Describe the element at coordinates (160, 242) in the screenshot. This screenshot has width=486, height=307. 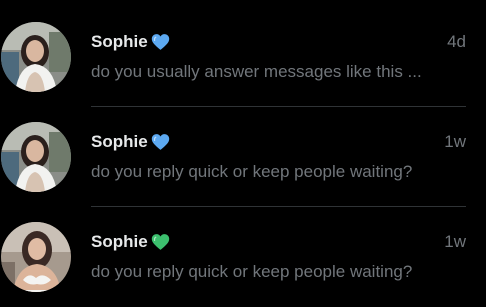
I see `green-heart-icon` at that location.